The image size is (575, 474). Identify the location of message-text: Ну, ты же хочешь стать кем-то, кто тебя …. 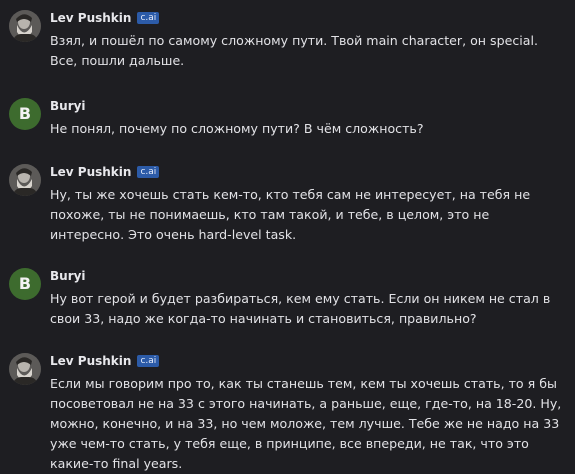
(290, 214).